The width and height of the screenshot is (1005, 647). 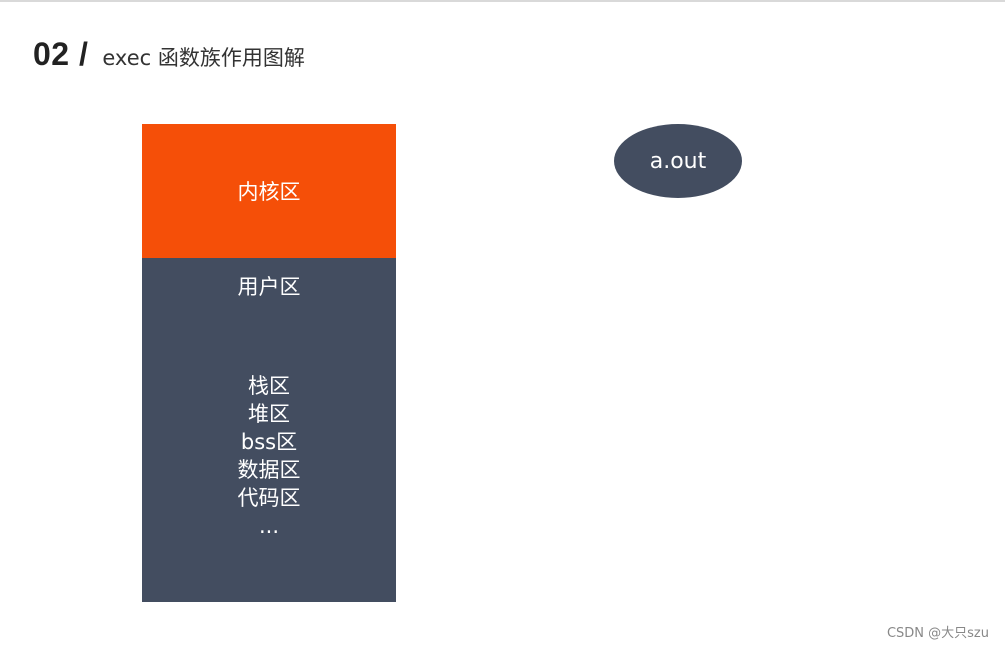 I want to click on watermark: CSDN @大只szu, so click(x=937, y=633).